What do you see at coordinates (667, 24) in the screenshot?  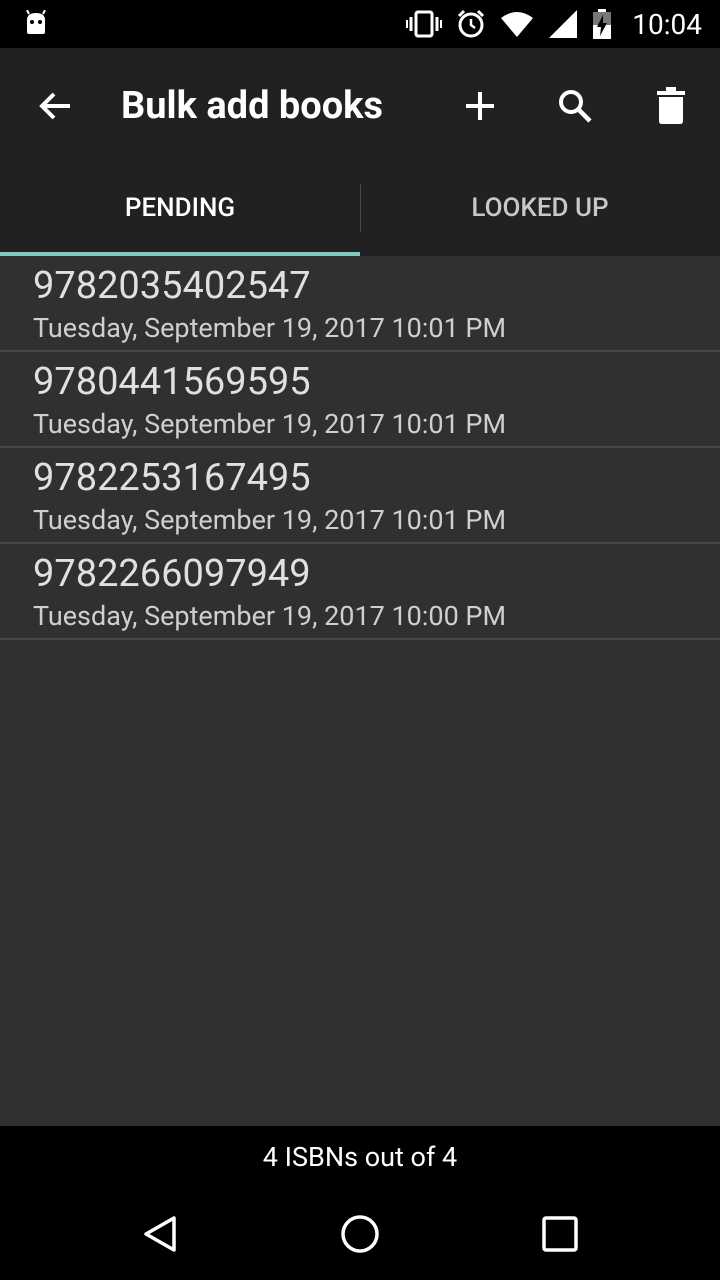 I see `status-time: 10:04` at bounding box center [667, 24].